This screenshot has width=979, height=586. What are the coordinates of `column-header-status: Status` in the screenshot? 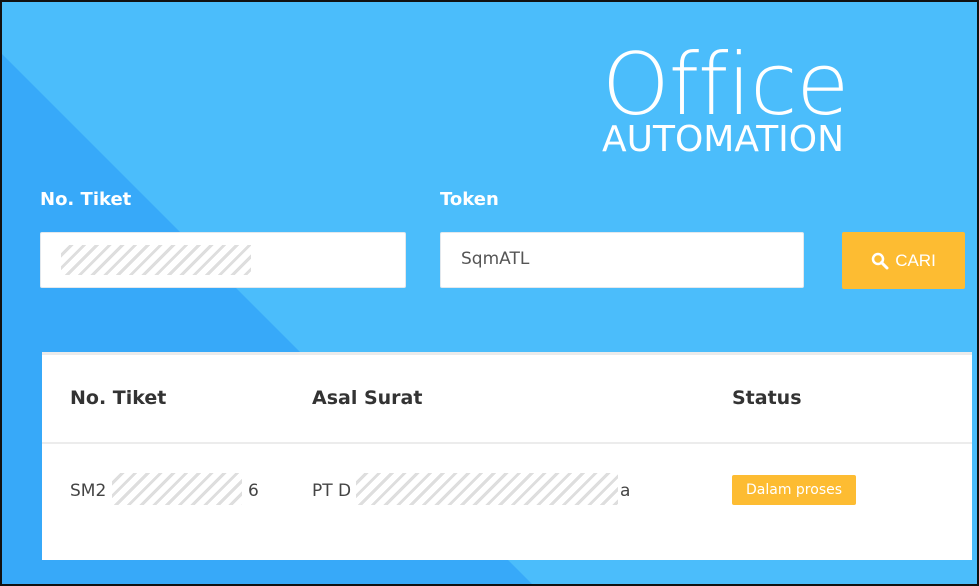 It's located at (767, 398).